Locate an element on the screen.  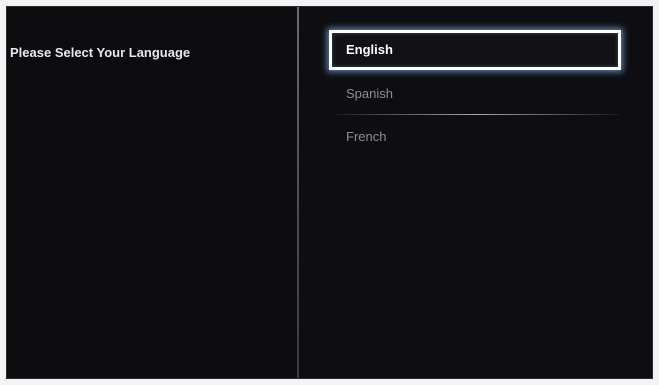
language-option-english: English is located at coordinates (475, 50).